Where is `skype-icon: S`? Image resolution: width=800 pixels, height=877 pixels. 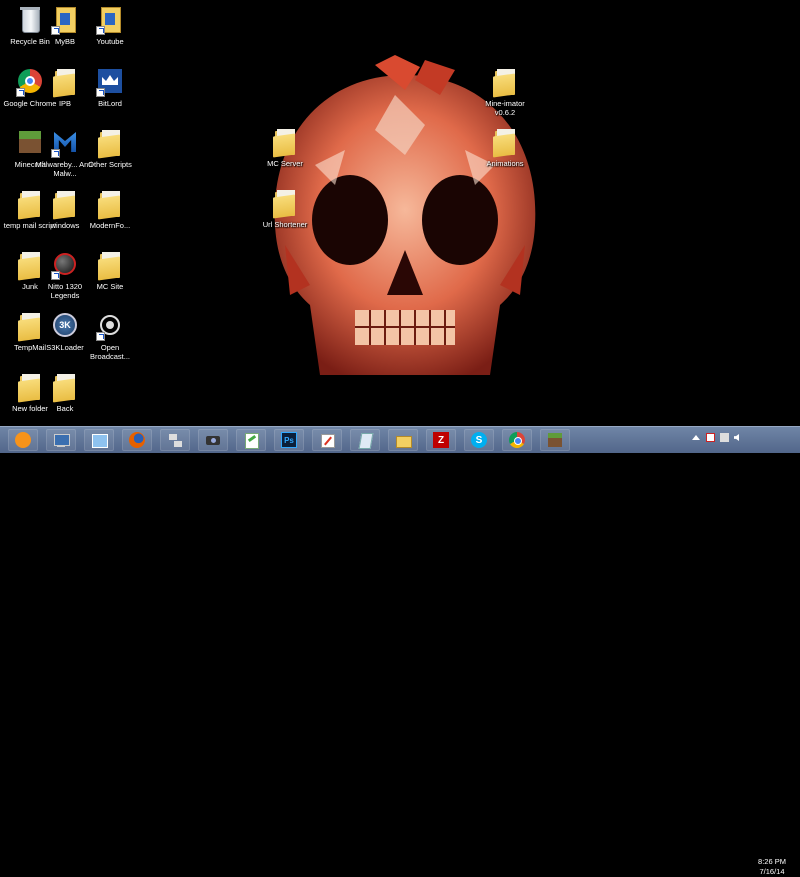 skype-icon: S is located at coordinates (479, 440).